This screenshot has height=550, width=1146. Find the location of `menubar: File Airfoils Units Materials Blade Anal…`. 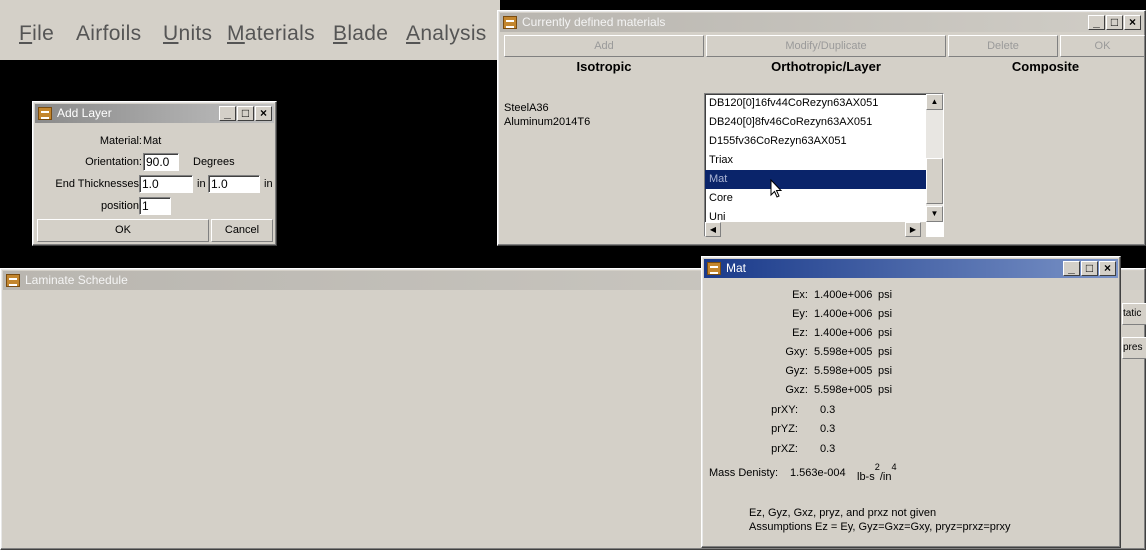

menubar: File Airfoils Units Materials Blade Anal… is located at coordinates (250, 30).